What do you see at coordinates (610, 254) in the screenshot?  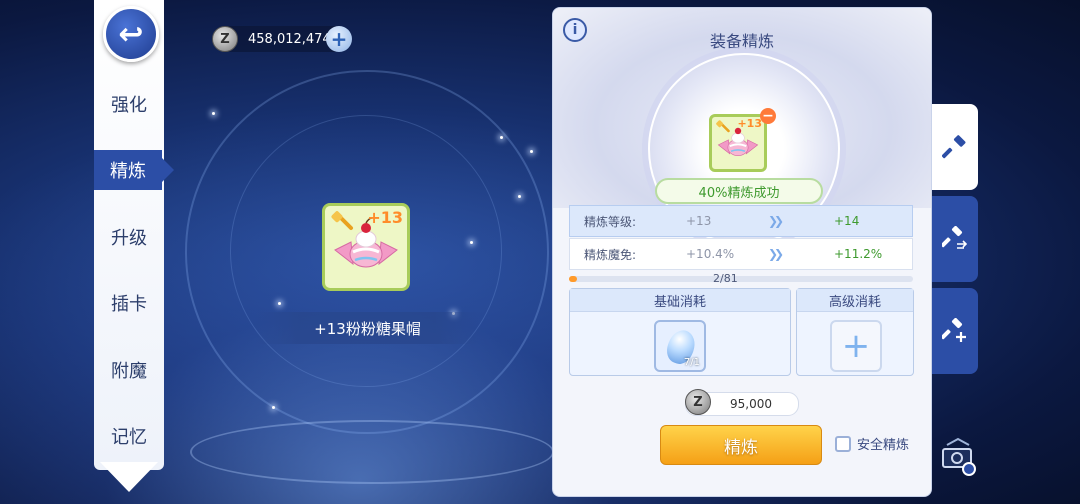 I see `stat-label: 精炼魔免:` at bounding box center [610, 254].